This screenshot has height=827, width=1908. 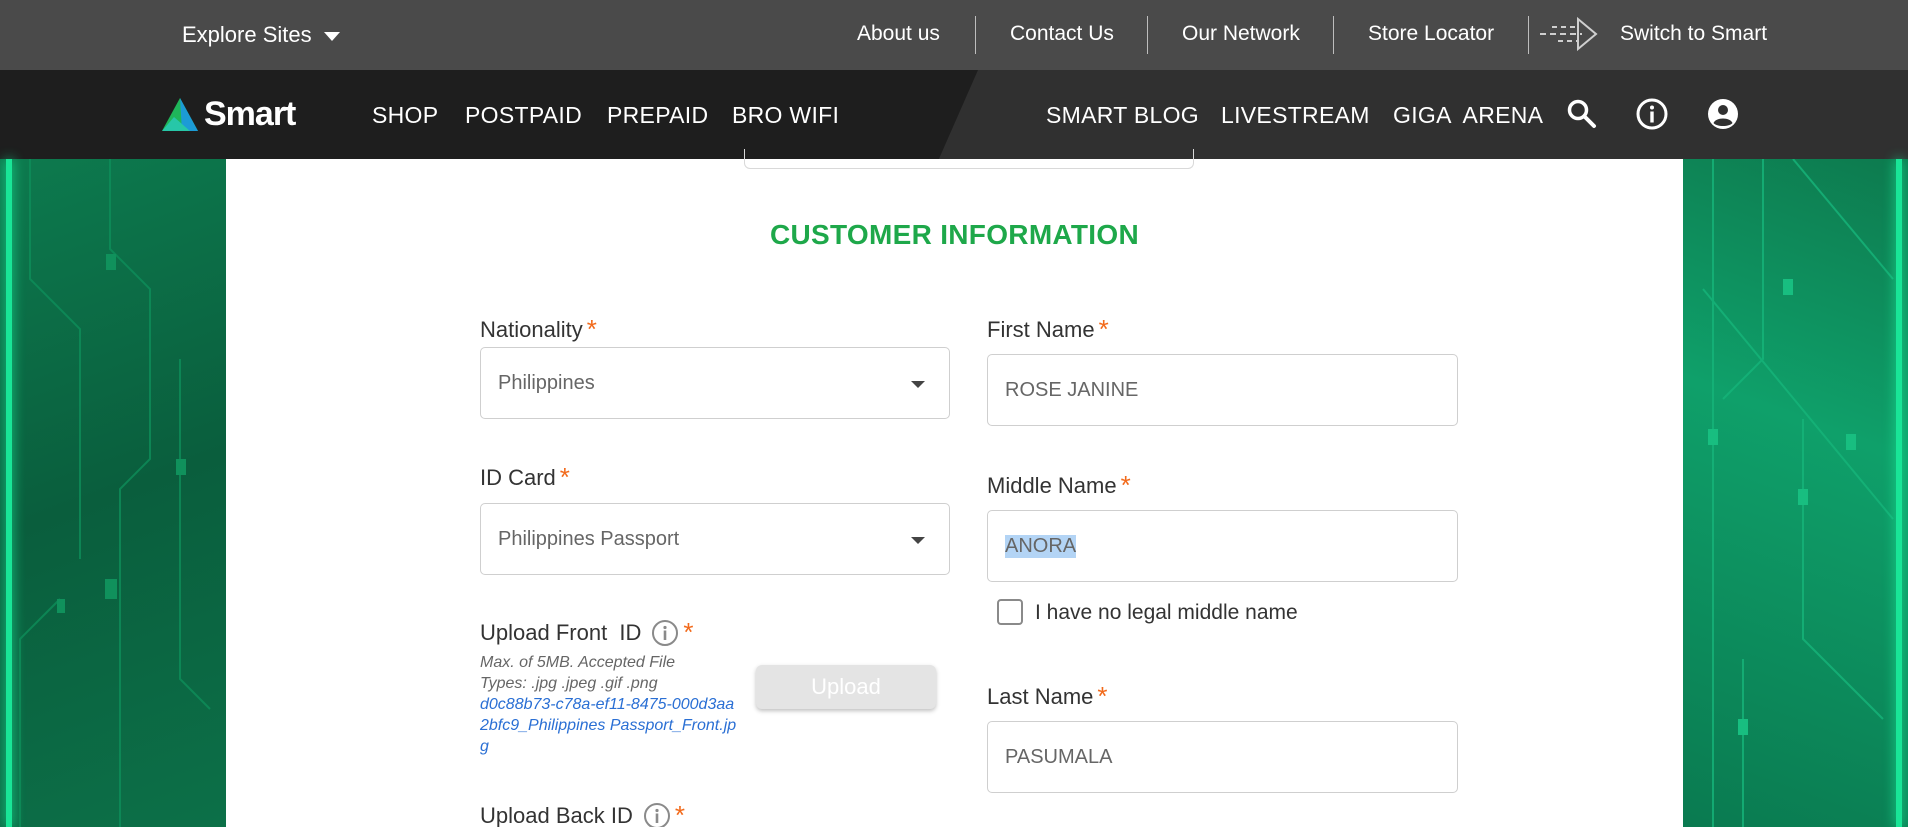 What do you see at coordinates (1569, 34) in the screenshot?
I see `arrow-right-icon` at bounding box center [1569, 34].